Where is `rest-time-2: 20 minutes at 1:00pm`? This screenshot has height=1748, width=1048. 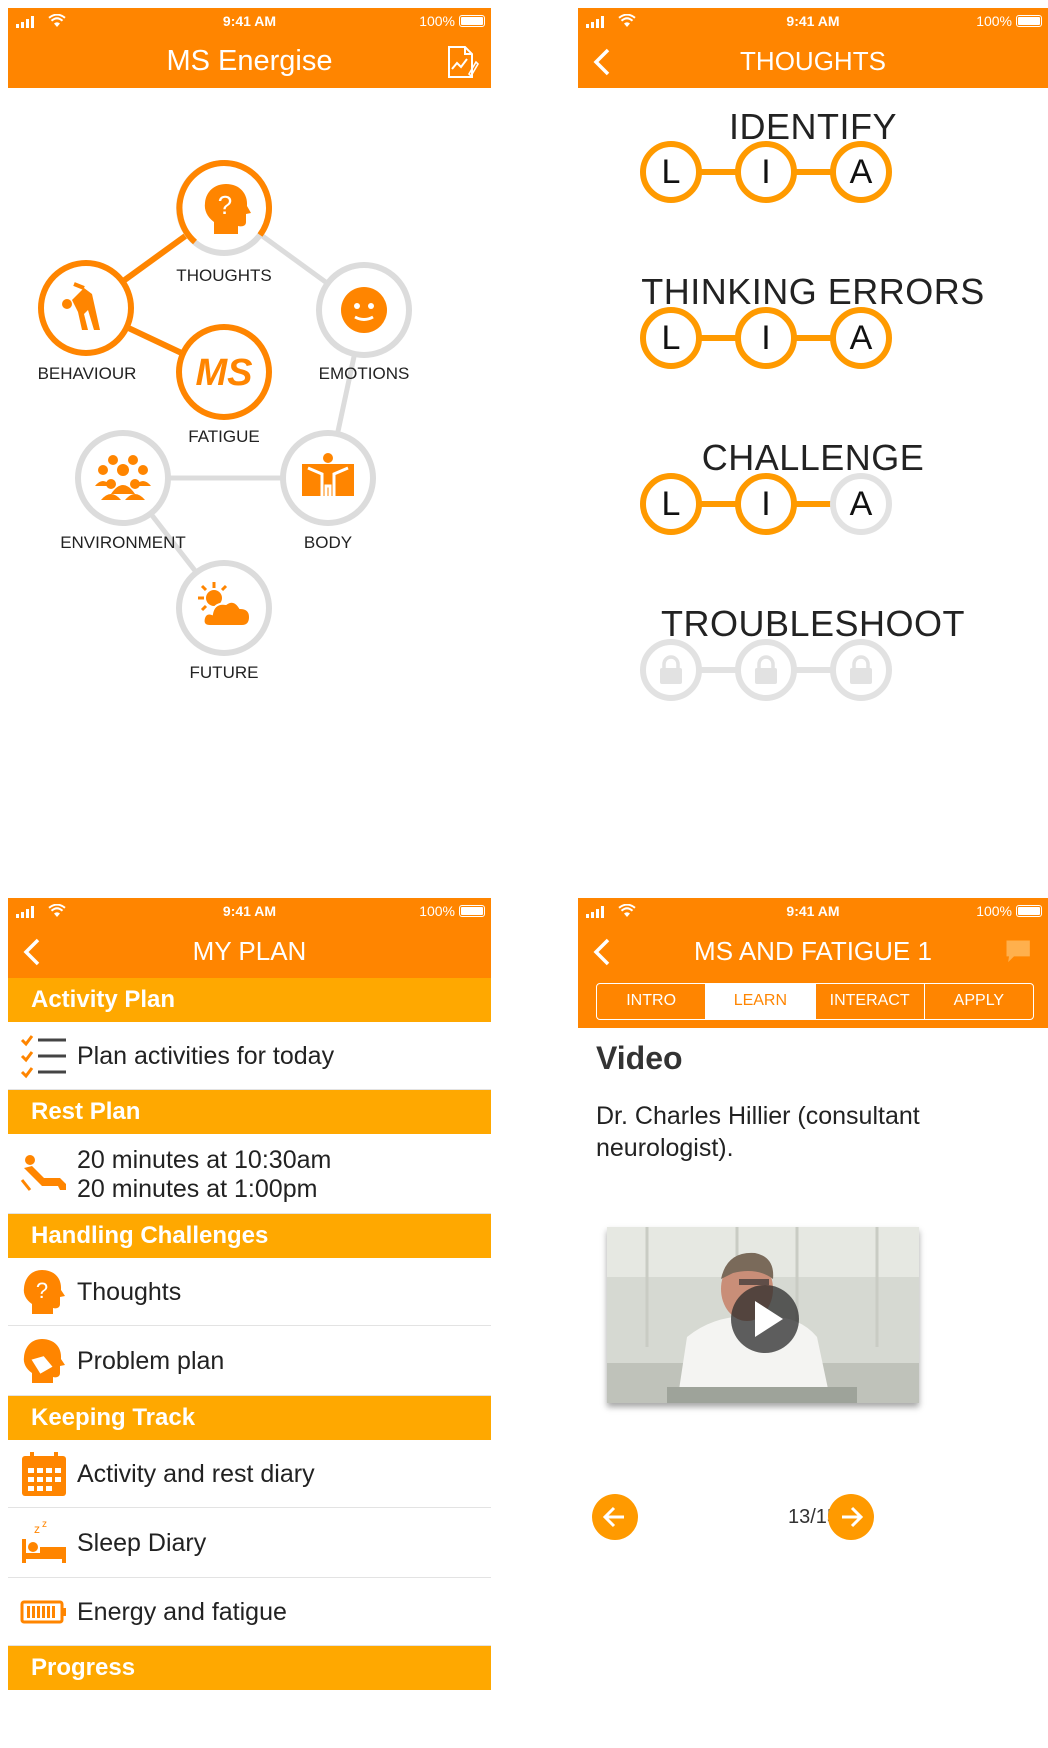
rest-time-2: 20 minutes at 1:00pm is located at coordinates (197, 1189).